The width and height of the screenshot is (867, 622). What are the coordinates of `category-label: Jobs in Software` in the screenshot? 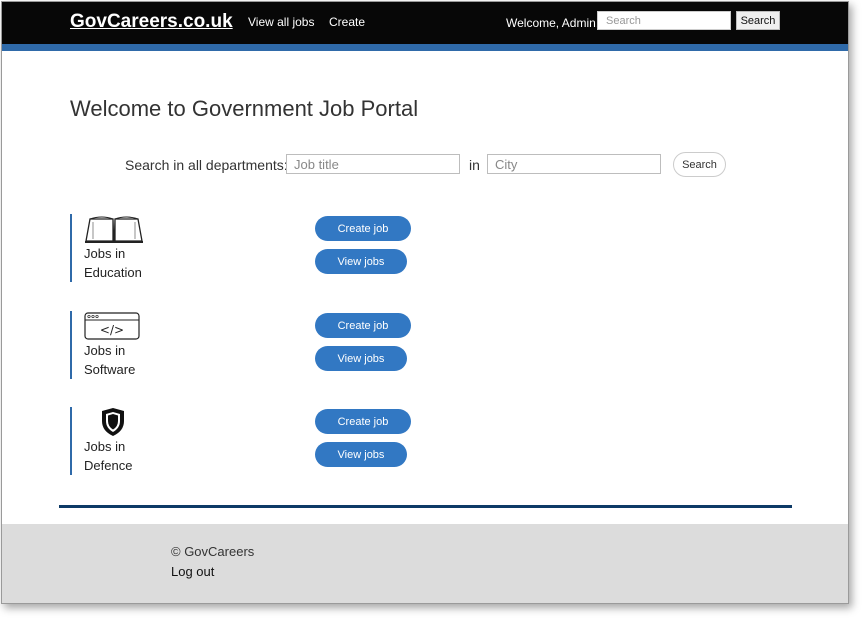 It's located at (129, 360).